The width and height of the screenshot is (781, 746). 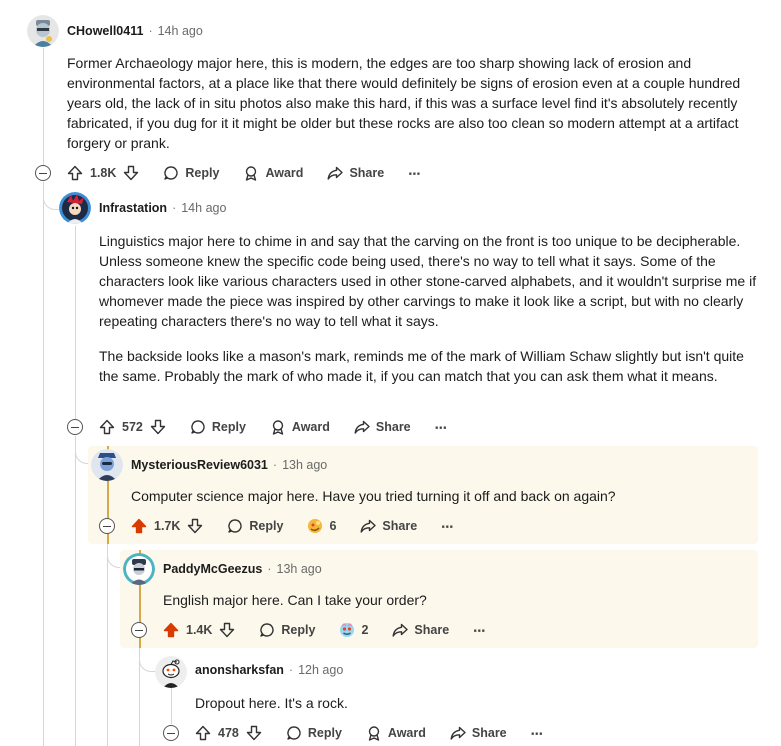 I want to click on award-count: 2, so click(x=365, y=630).